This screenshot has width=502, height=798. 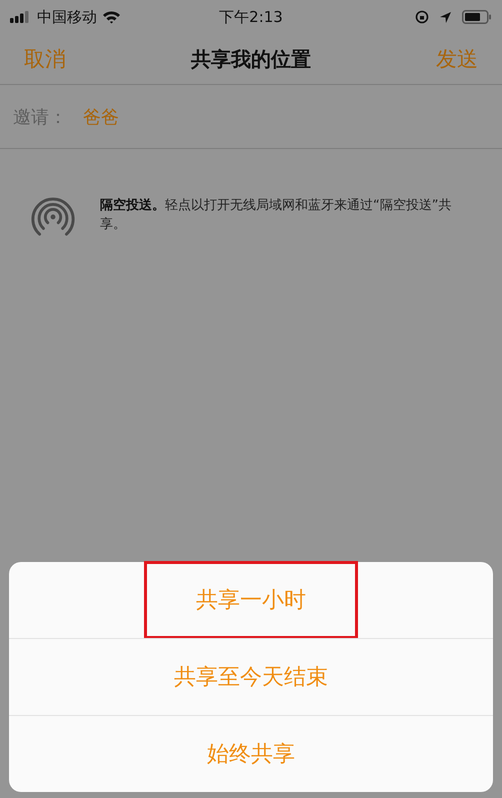 What do you see at coordinates (251, 754) in the screenshot?
I see `share-option: 始终共享` at bounding box center [251, 754].